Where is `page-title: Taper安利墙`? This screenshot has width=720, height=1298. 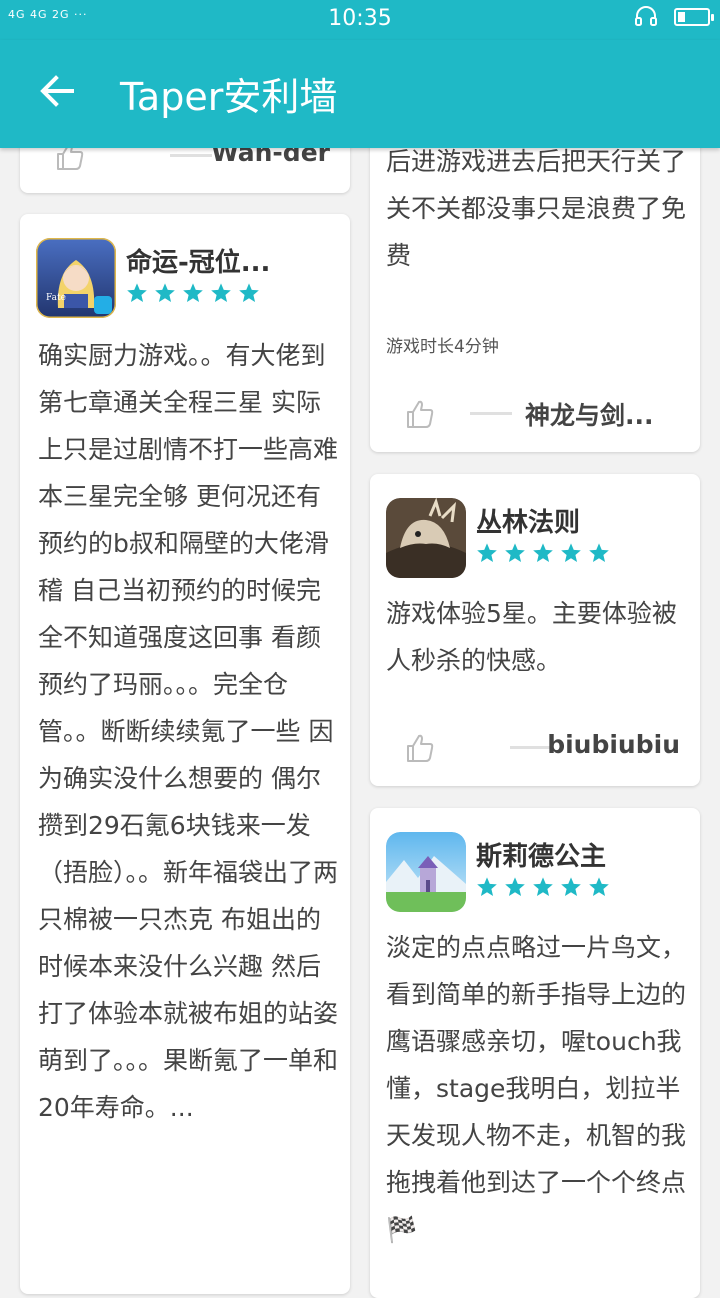 page-title: Taper安利墙 is located at coordinates (229, 97).